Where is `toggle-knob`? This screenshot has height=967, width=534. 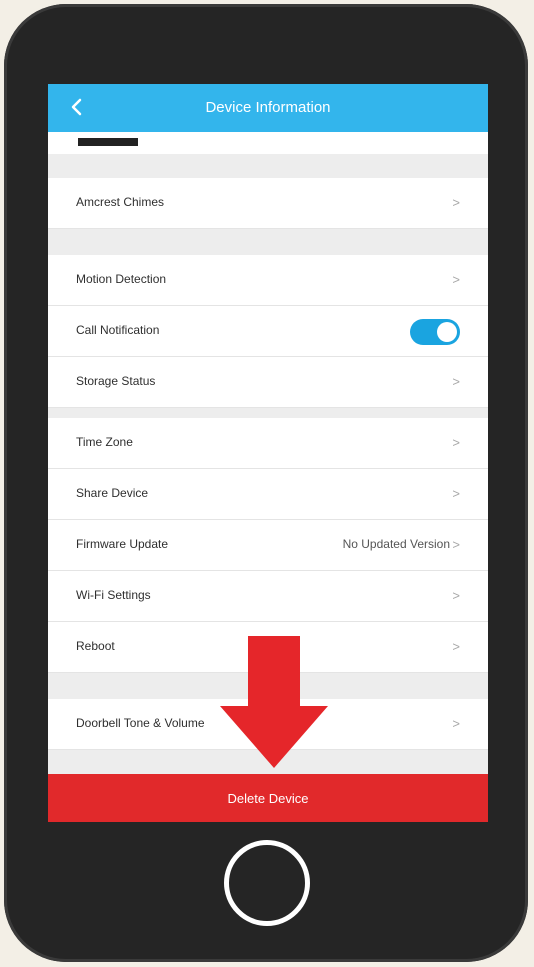 toggle-knob is located at coordinates (447, 332).